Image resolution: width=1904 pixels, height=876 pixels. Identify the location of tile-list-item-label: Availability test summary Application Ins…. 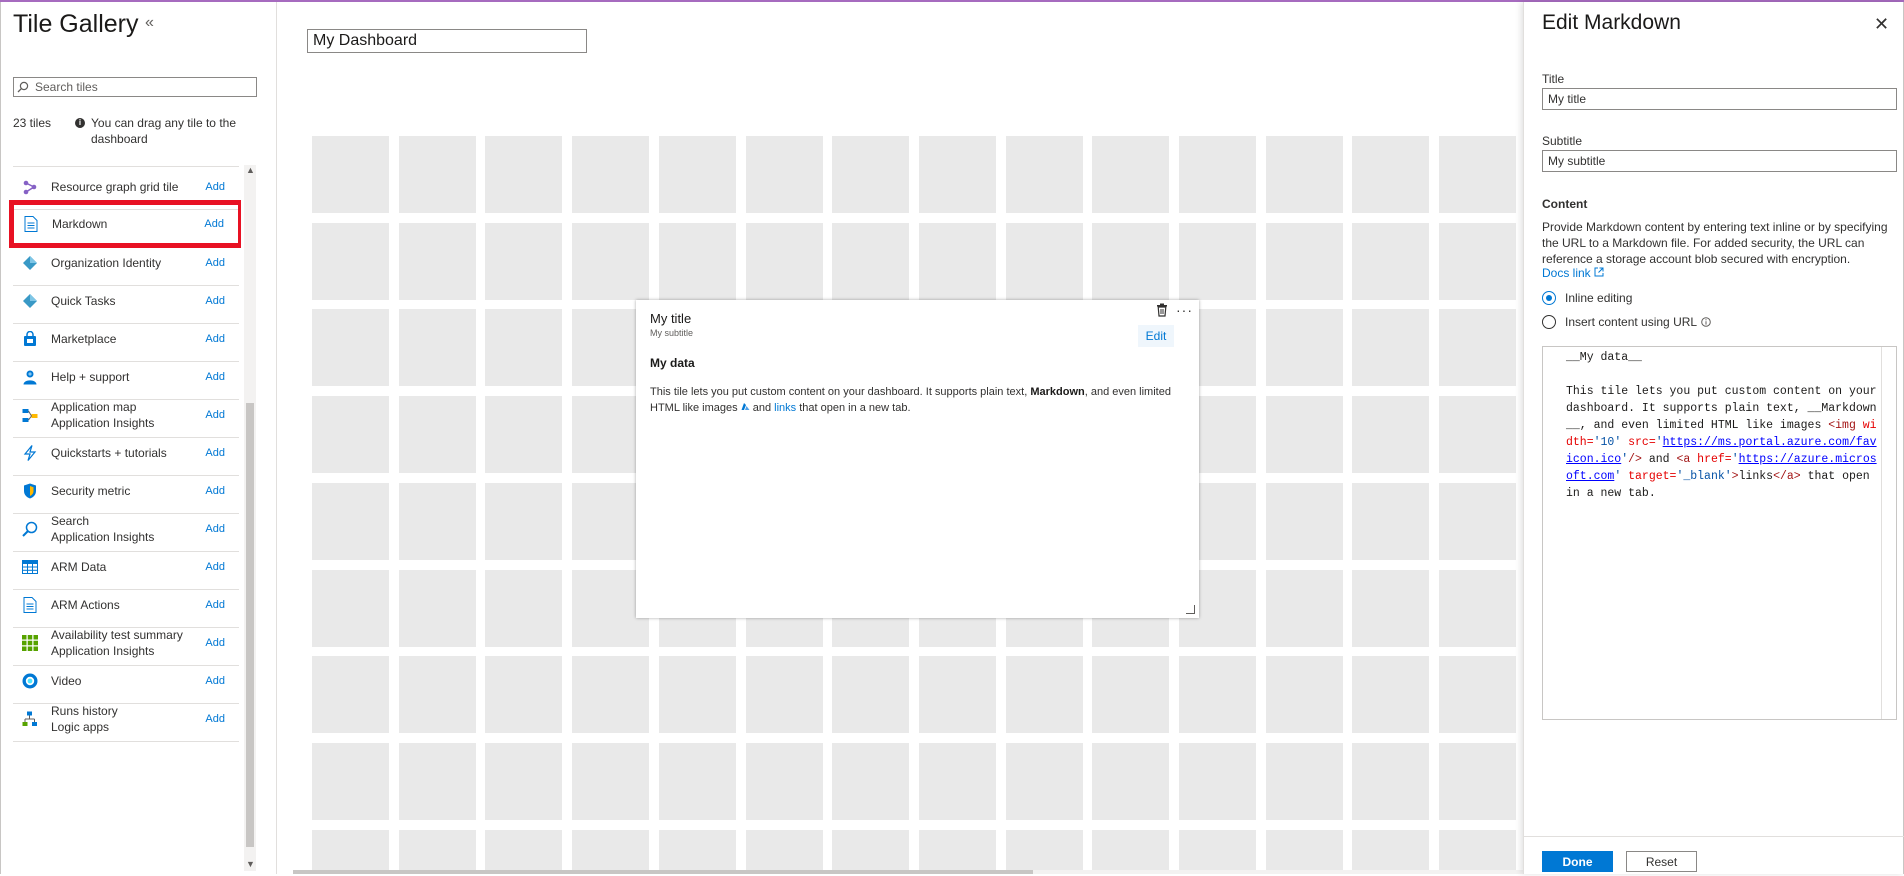
(128, 643).